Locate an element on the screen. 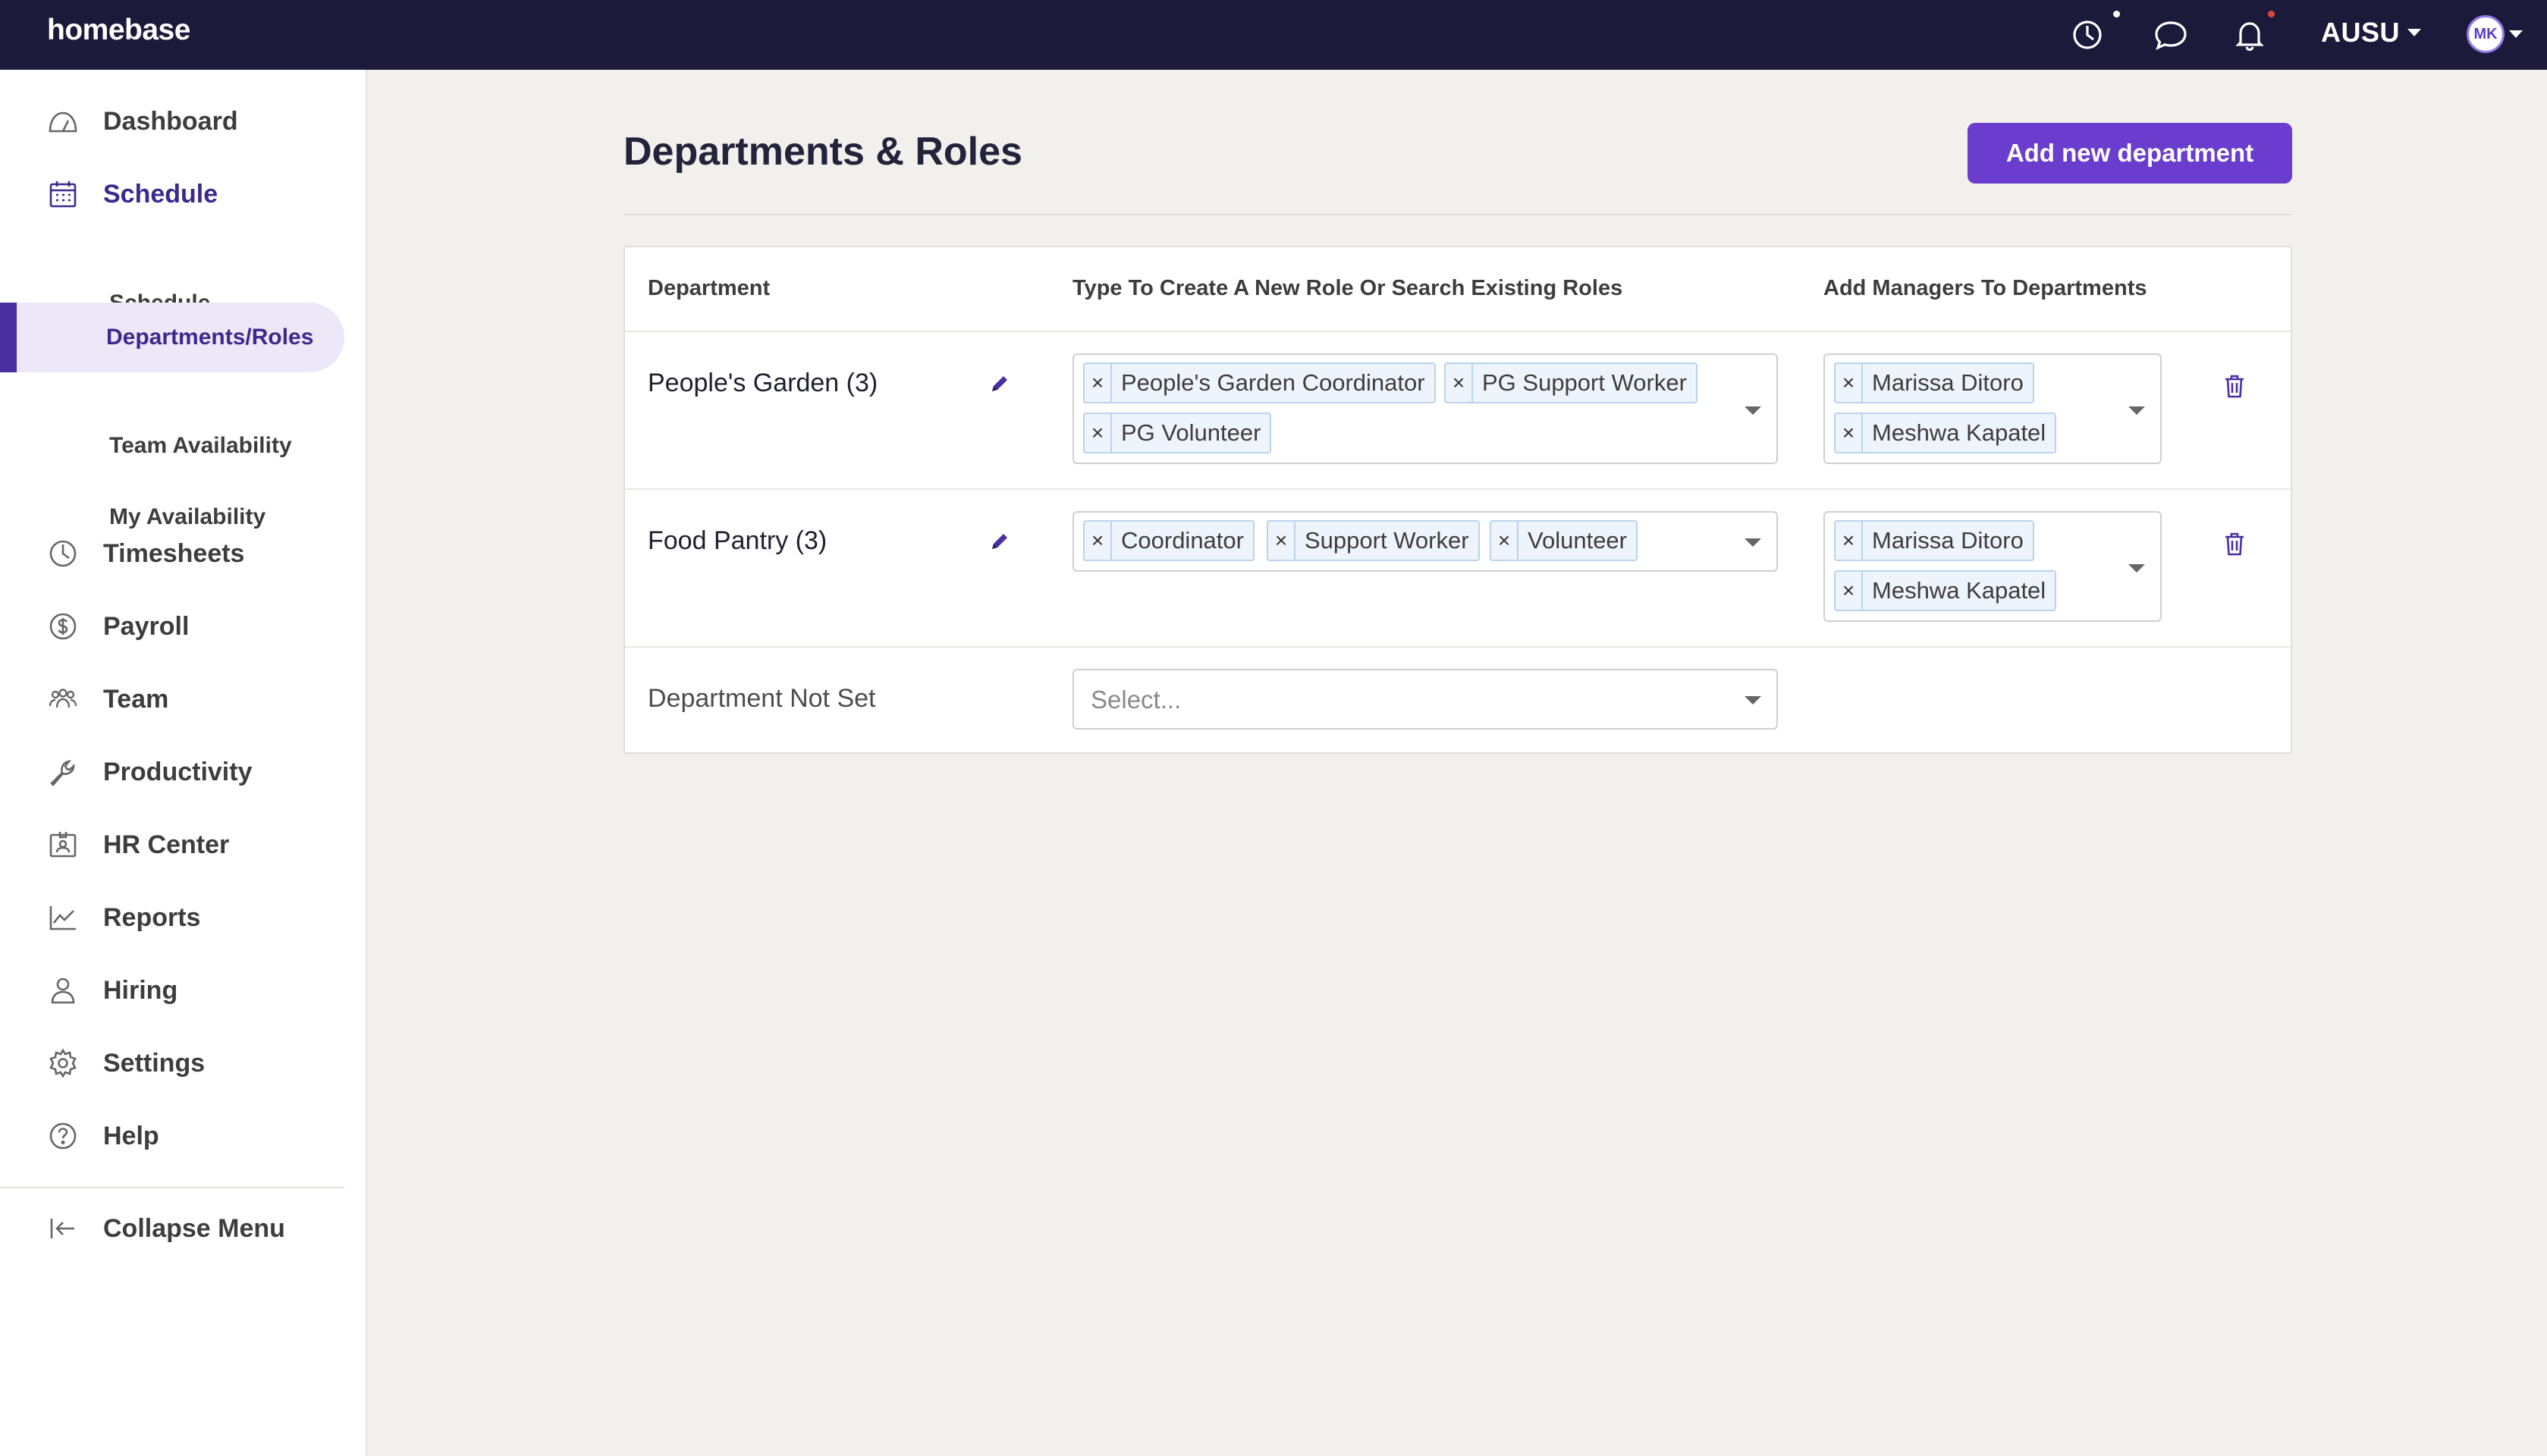 This screenshot has height=1456, width=2547. collapse-menu-label: Collapse Menu is located at coordinates (194, 1228).